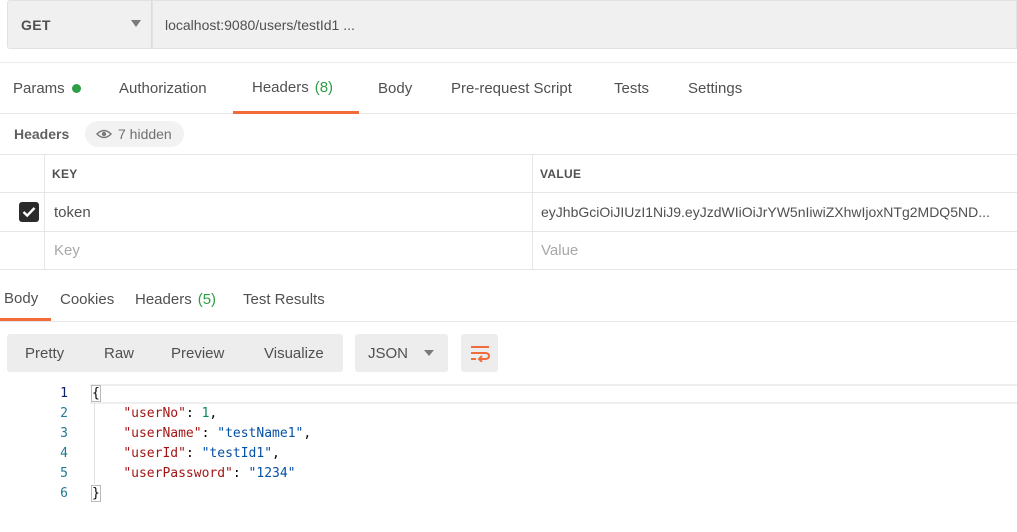 This screenshot has width=1017, height=532. I want to click on json-key: "userName", so click(162, 433).